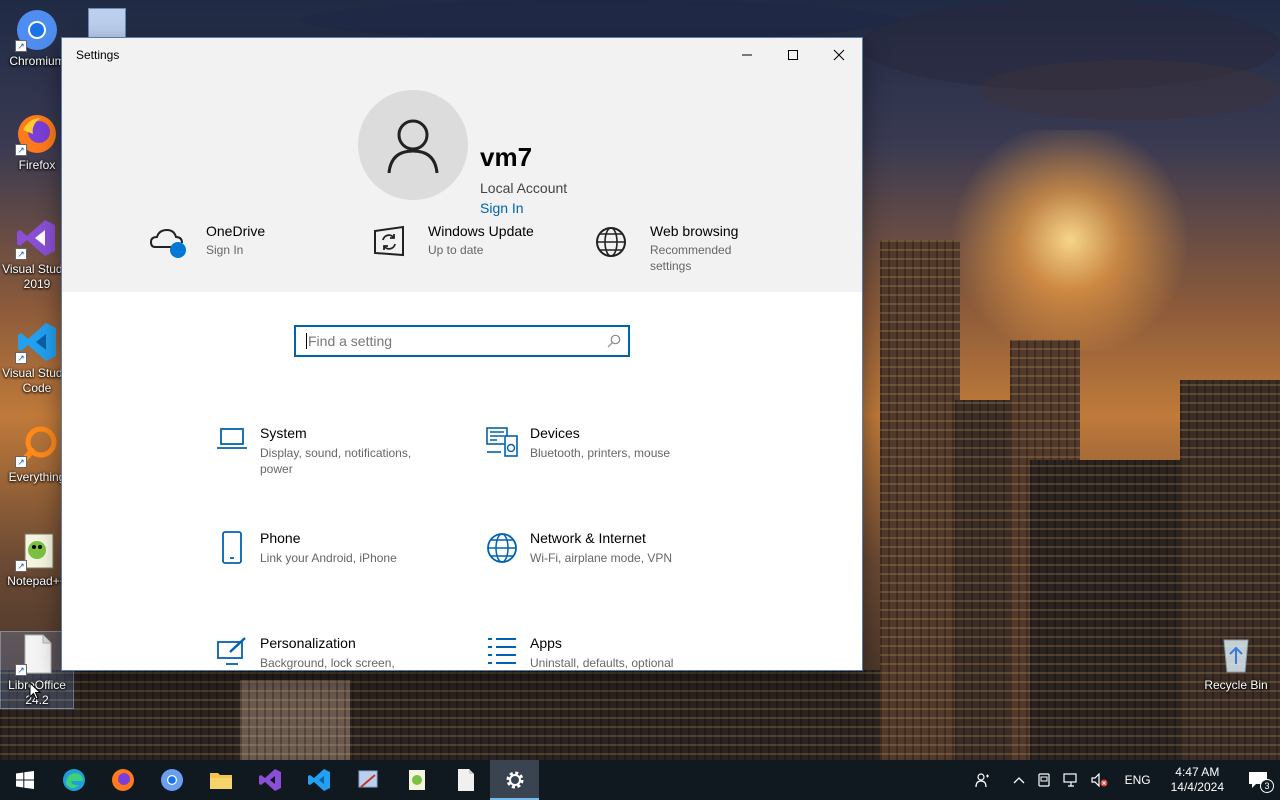 This screenshot has height=800, width=1280. Describe the element at coordinates (308, 643) in the screenshot. I see `category-title: Personalization` at that location.